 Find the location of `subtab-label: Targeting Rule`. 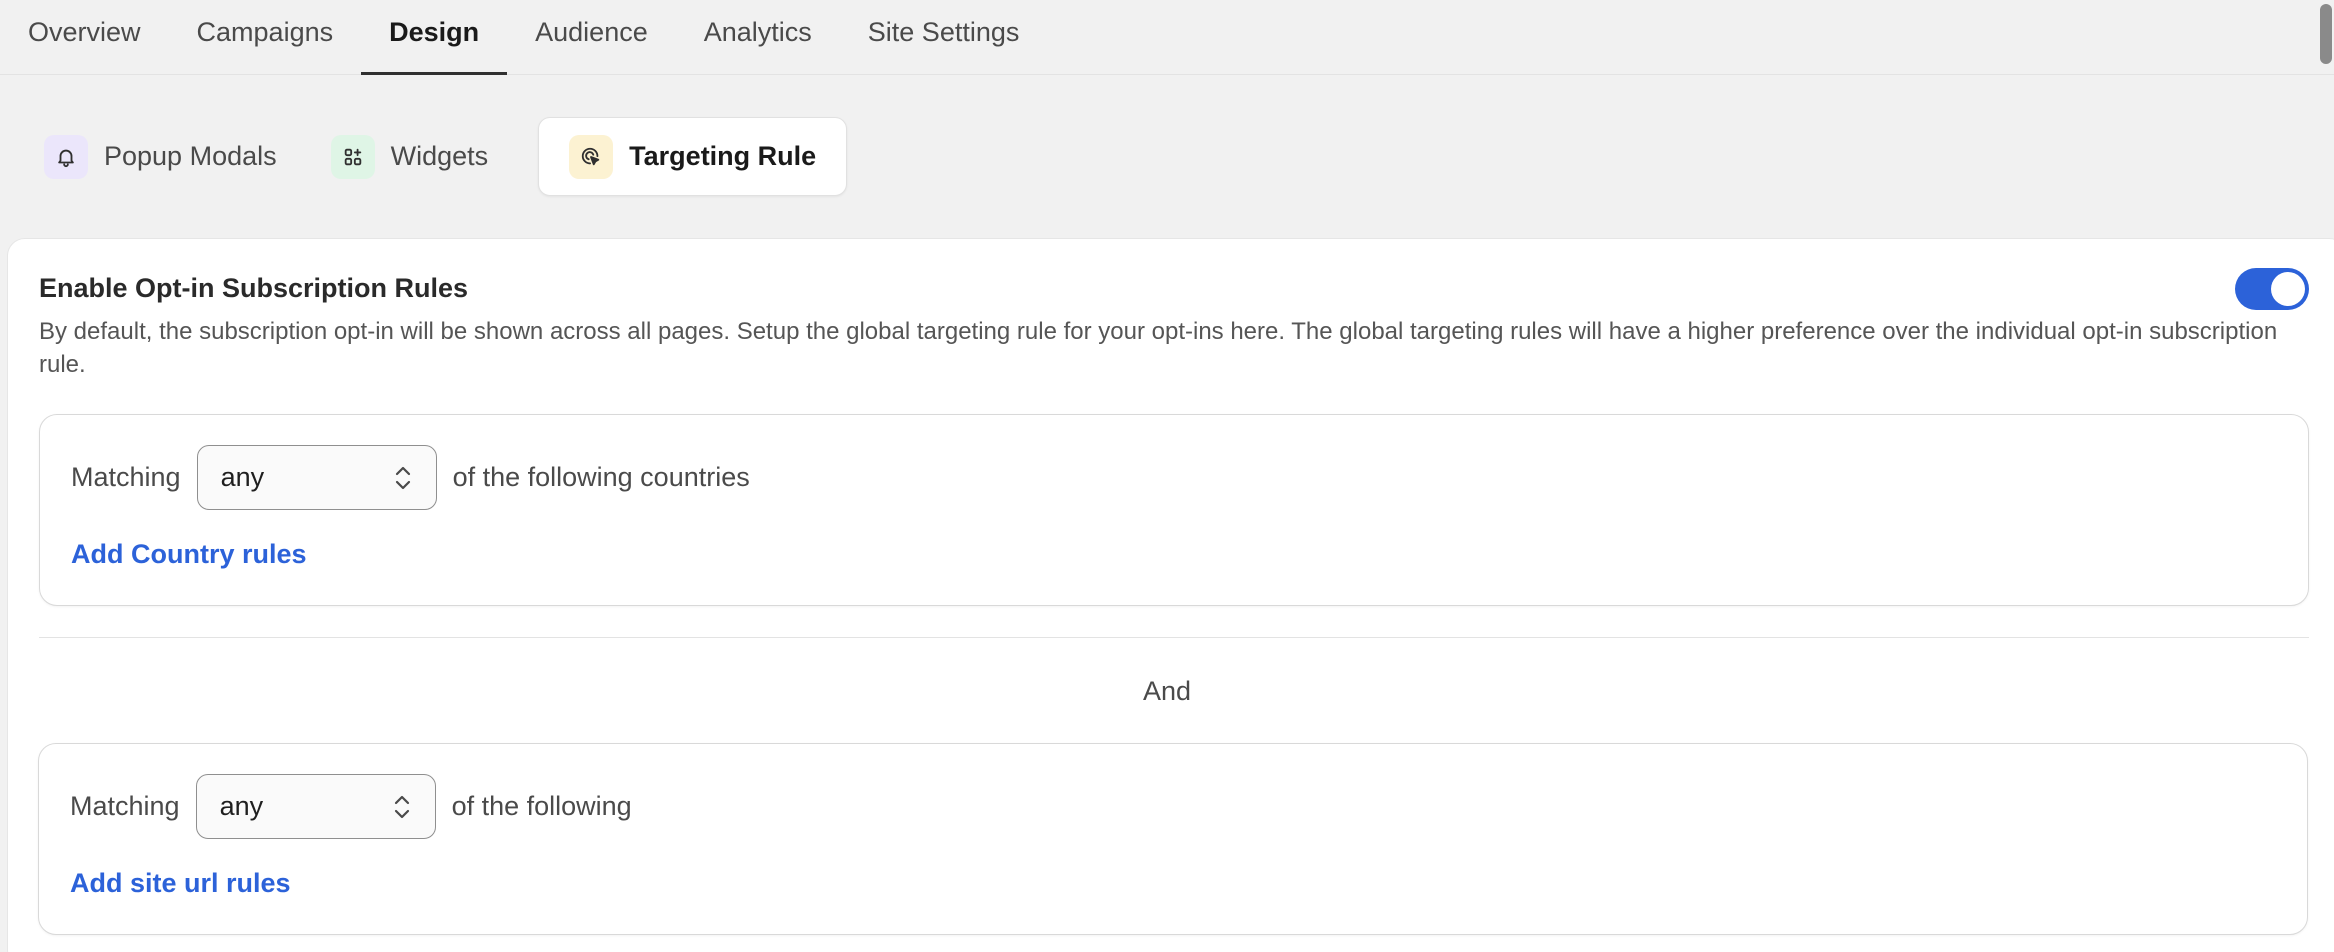

subtab-label: Targeting Rule is located at coordinates (723, 156).